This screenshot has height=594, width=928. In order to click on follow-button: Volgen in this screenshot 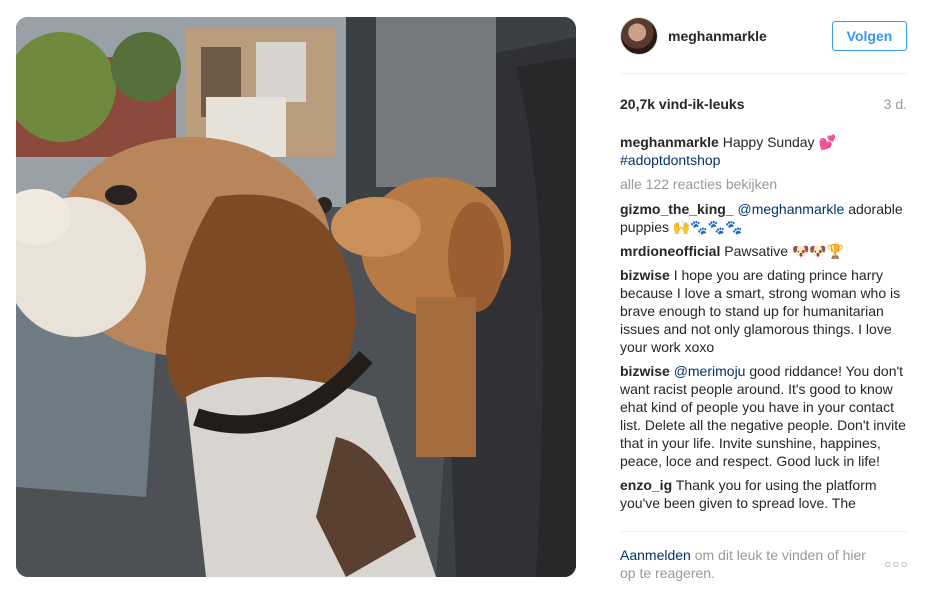, I will do `click(869, 36)`.